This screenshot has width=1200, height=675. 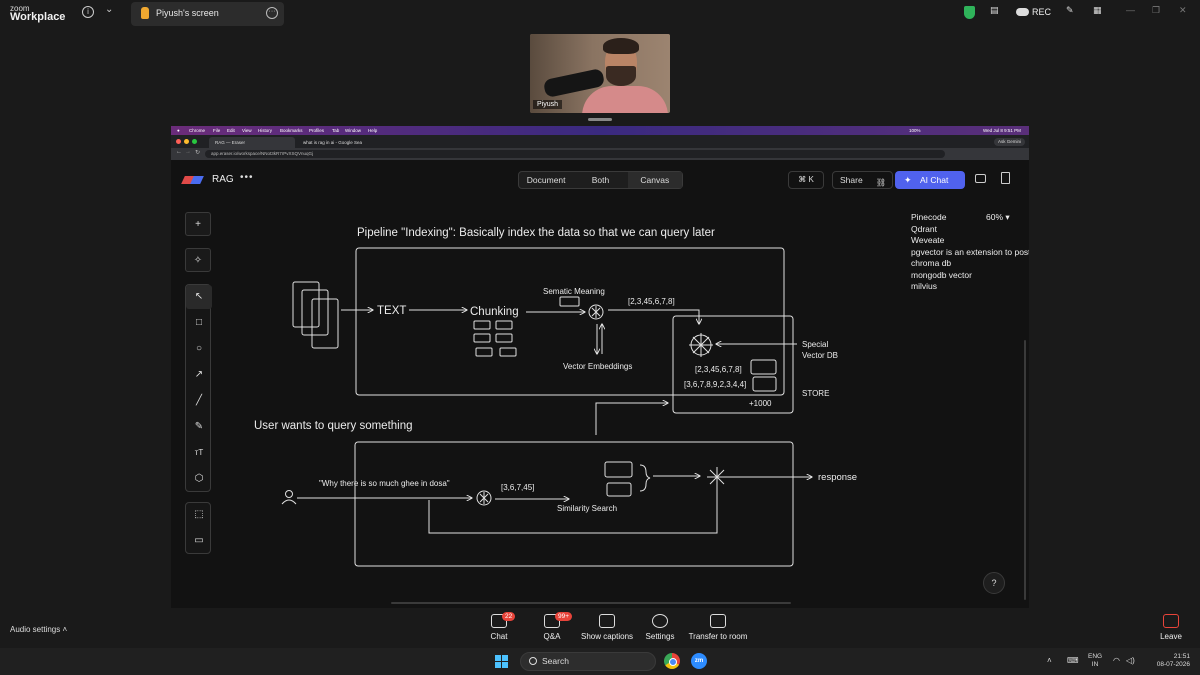 I want to click on comments-icon, so click(x=980, y=178).